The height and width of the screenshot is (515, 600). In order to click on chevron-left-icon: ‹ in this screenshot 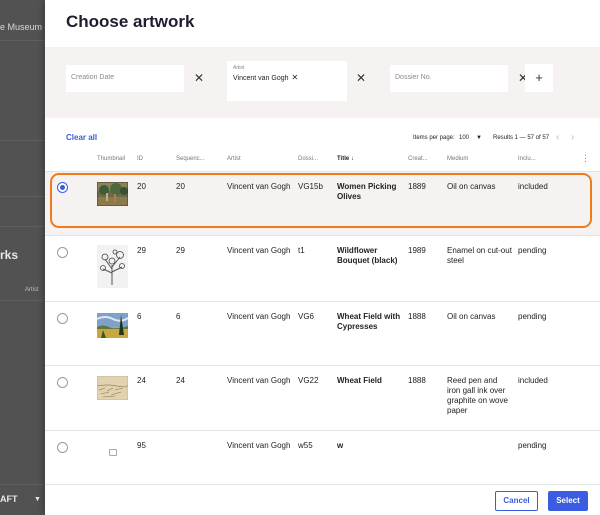, I will do `click(557, 137)`.